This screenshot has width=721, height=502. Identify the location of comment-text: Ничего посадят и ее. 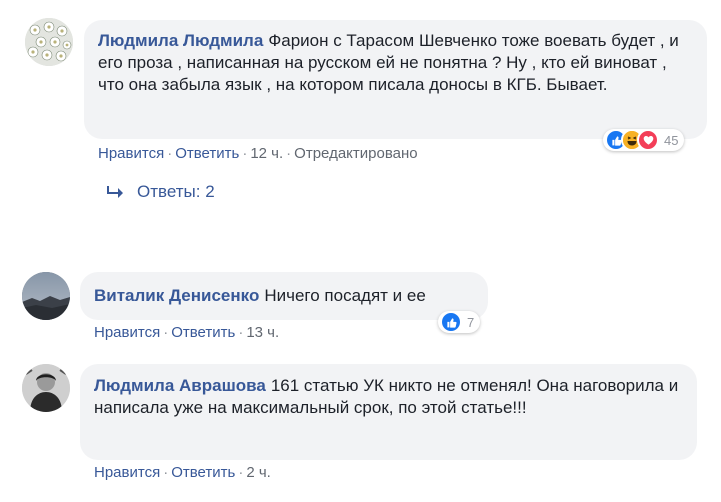
(345, 295).